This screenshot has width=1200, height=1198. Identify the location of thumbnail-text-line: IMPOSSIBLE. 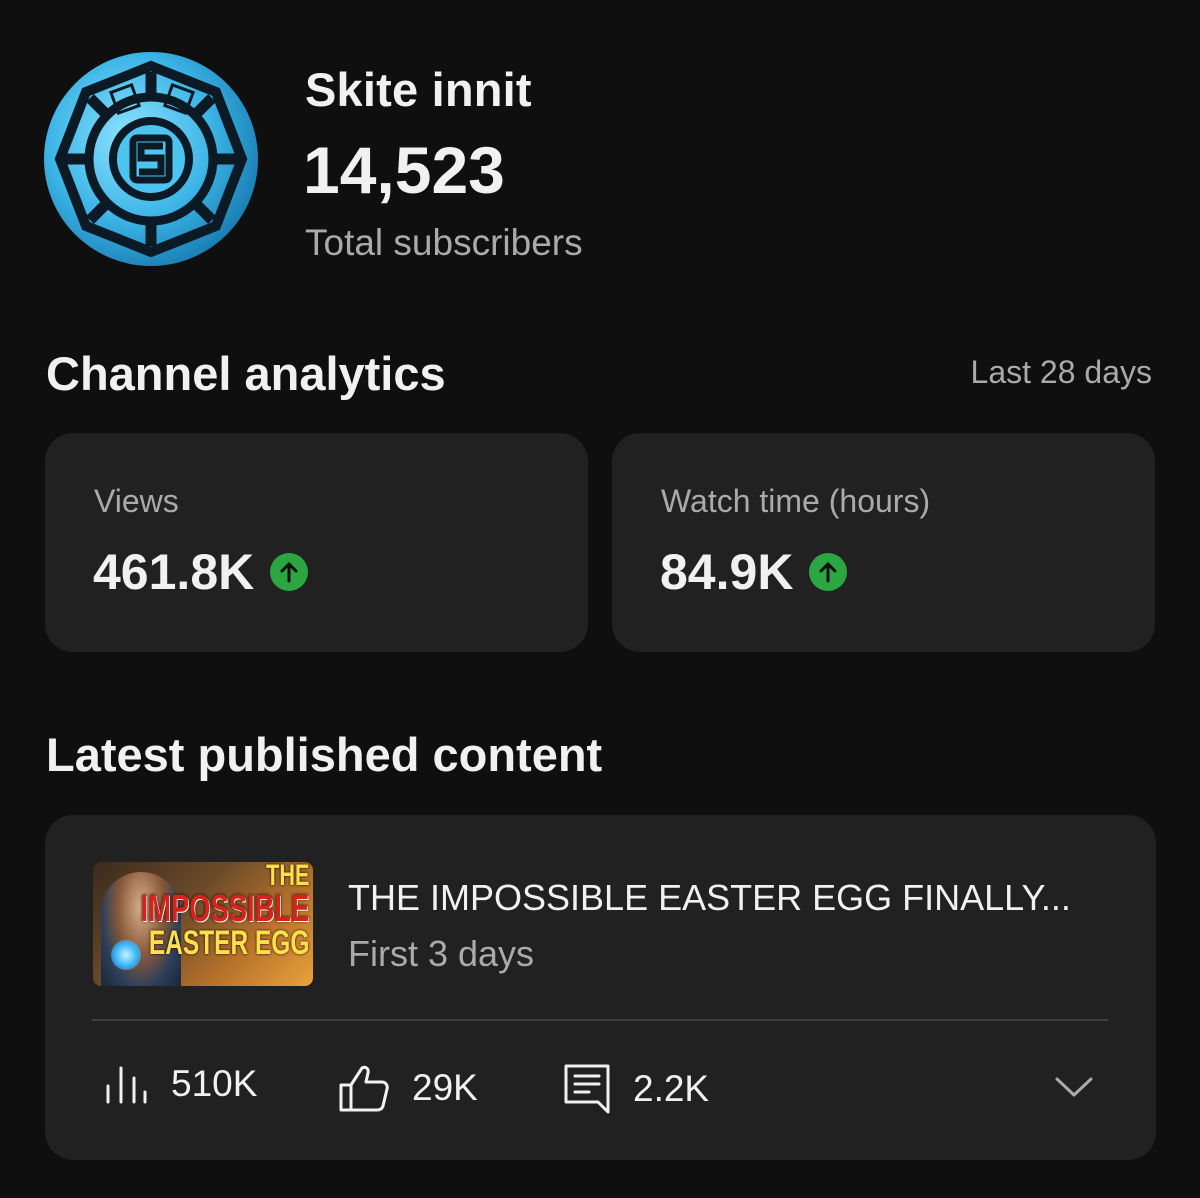
(224, 908).